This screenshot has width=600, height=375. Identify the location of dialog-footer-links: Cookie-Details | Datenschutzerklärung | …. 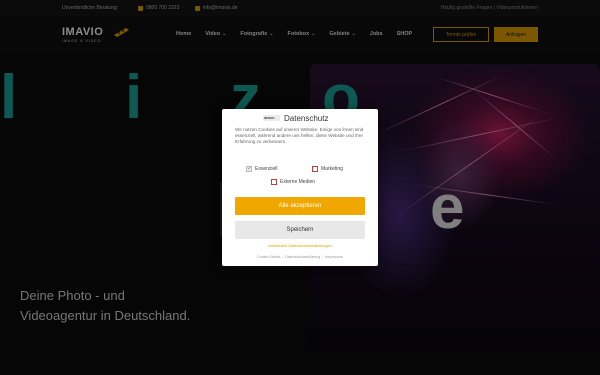
(300, 257).